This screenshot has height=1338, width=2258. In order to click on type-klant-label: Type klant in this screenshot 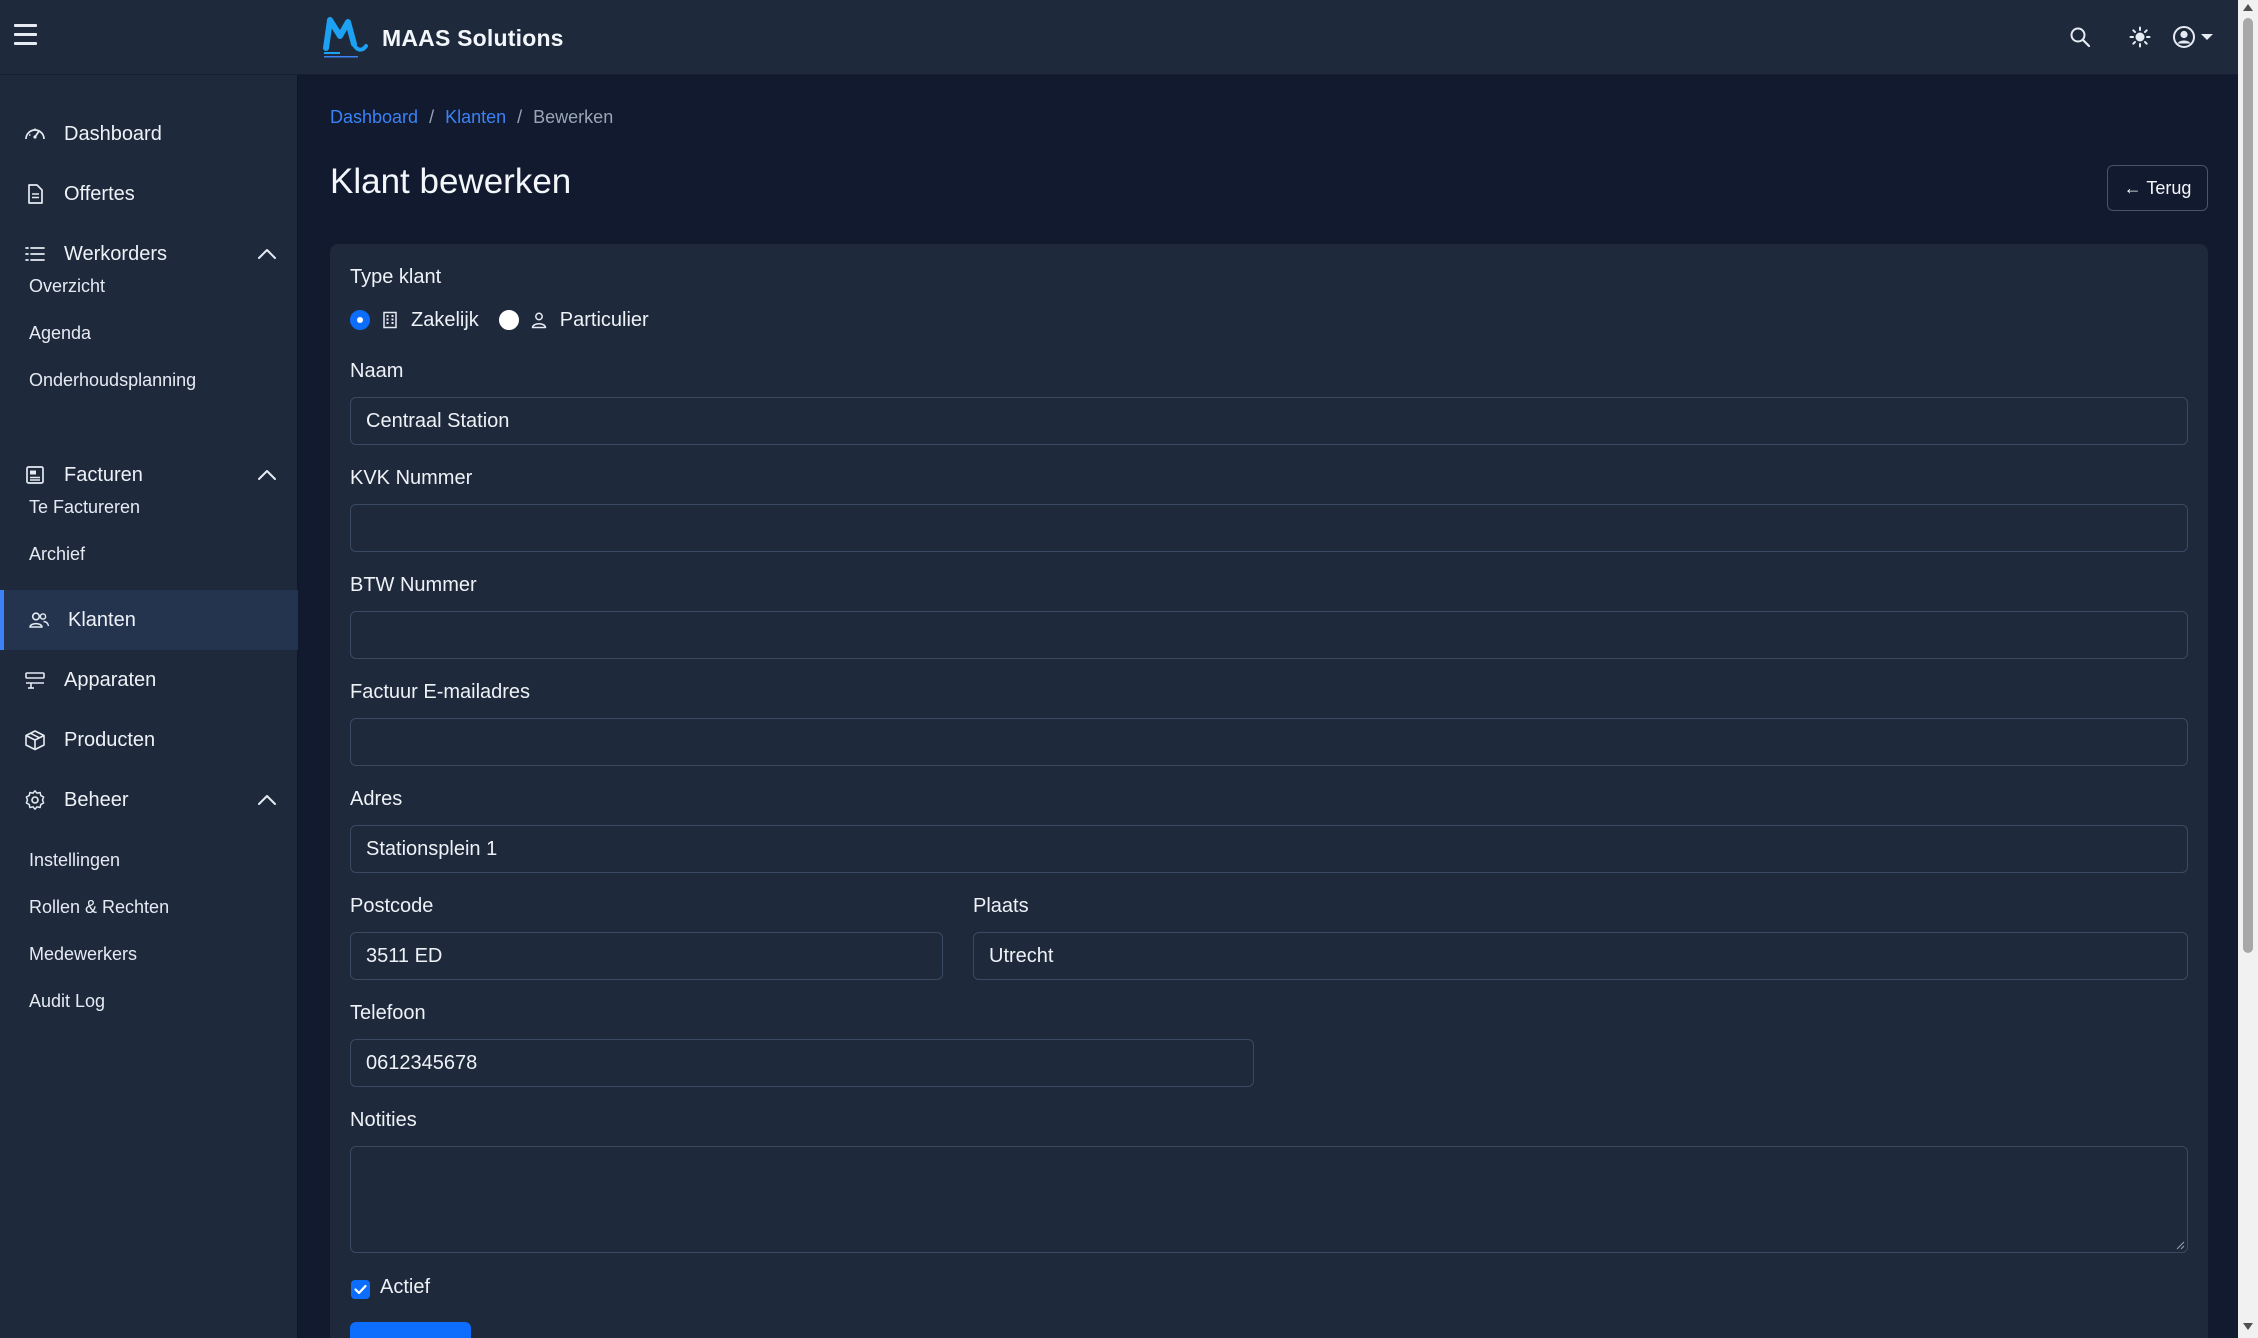, I will do `click(396, 277)`.